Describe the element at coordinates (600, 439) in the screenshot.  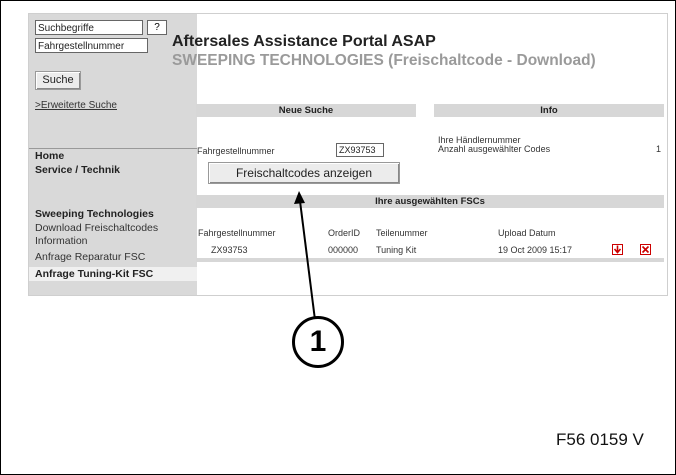
I see `figure-code: F56 0159 V` at that location.